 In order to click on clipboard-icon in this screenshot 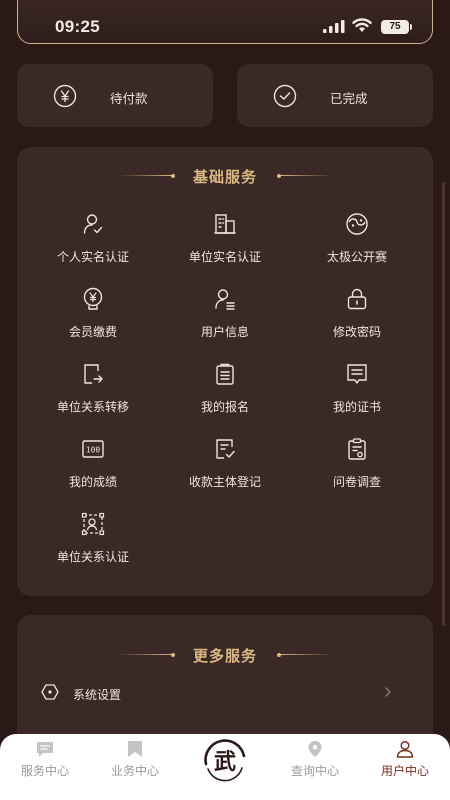, I will do `click(225, 374)`.